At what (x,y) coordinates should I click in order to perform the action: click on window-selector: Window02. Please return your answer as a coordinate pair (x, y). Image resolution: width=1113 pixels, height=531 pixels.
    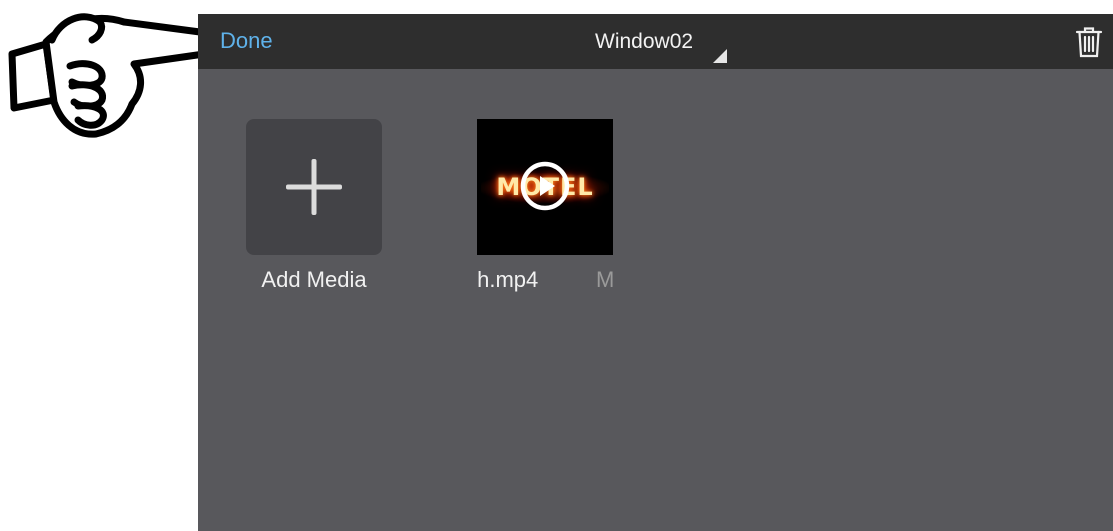
    Looking at the image, I should click on (661, 45).